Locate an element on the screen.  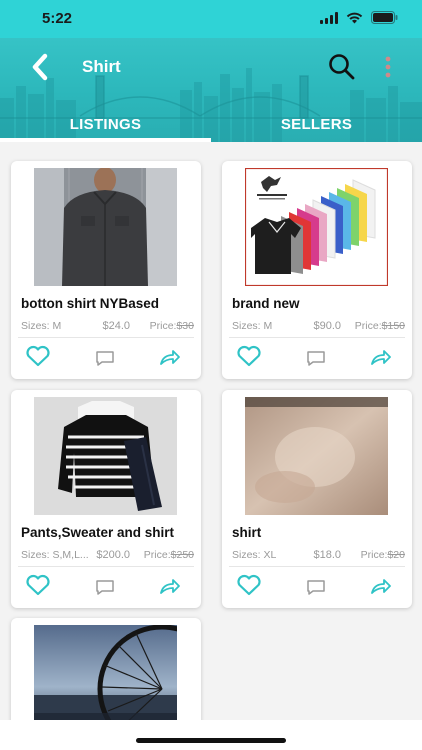
listing-title: shirt is located at coordinates (246, 532).